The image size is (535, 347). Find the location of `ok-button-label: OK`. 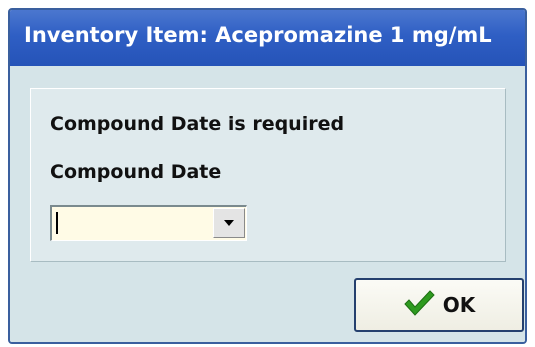

ok-button-label: OK is located at coordinates (459, 305).